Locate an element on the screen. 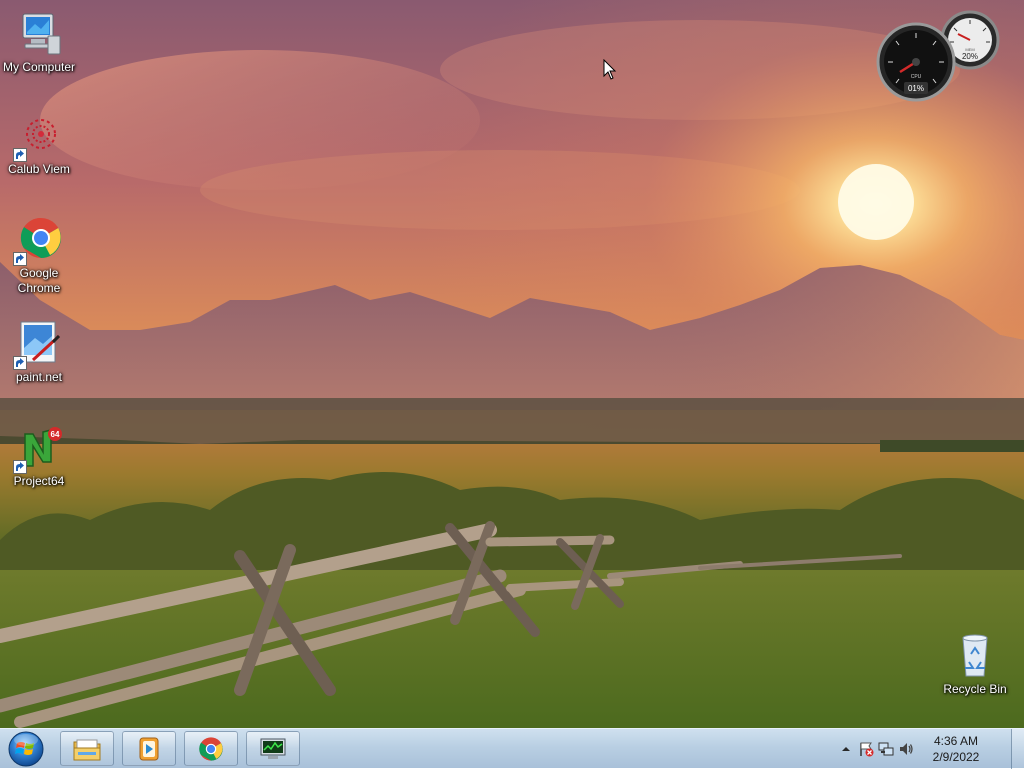  clock-date: 2/9/2022 is located at coordinates (956, 757).